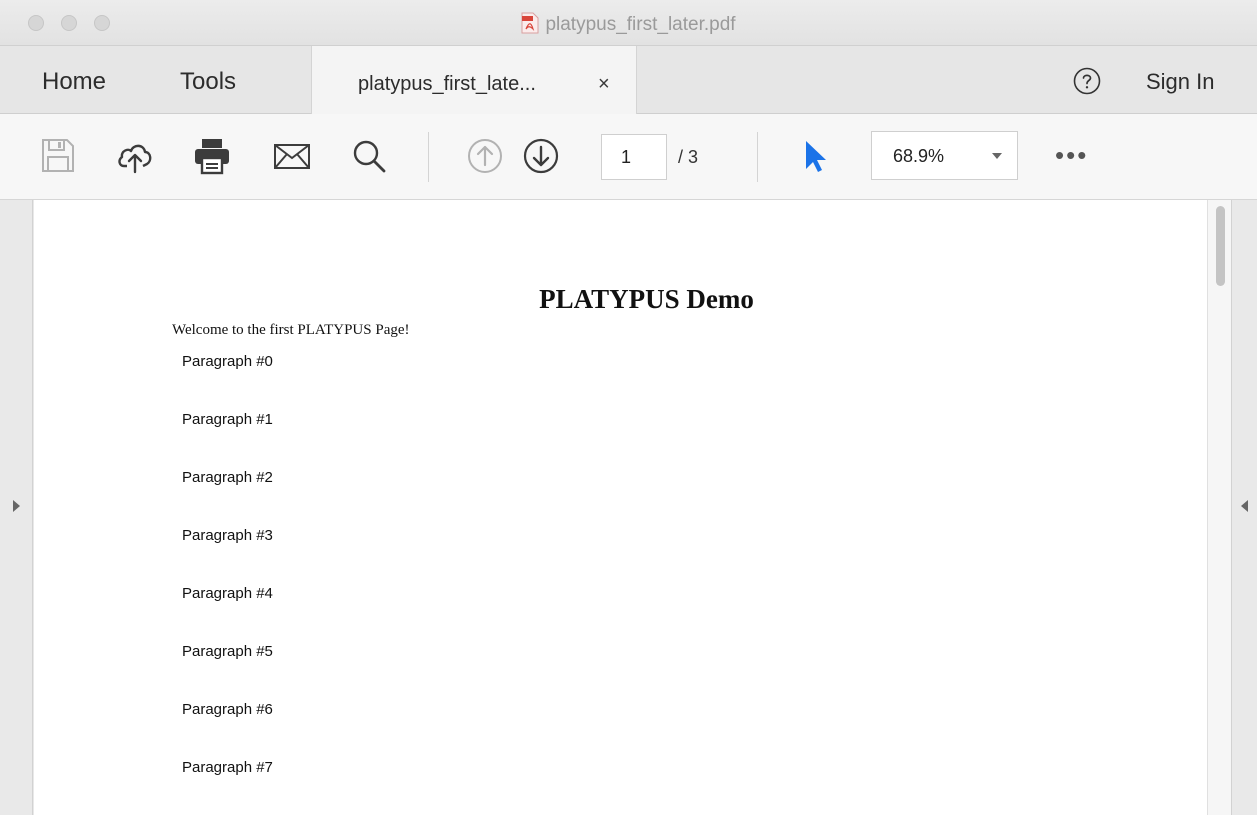 The height and width of the screenshot is (815, 1257). Describe the element at coordinates (227, 361) in the screenshot. I see `paragraph: Paragraph #0` at that location.